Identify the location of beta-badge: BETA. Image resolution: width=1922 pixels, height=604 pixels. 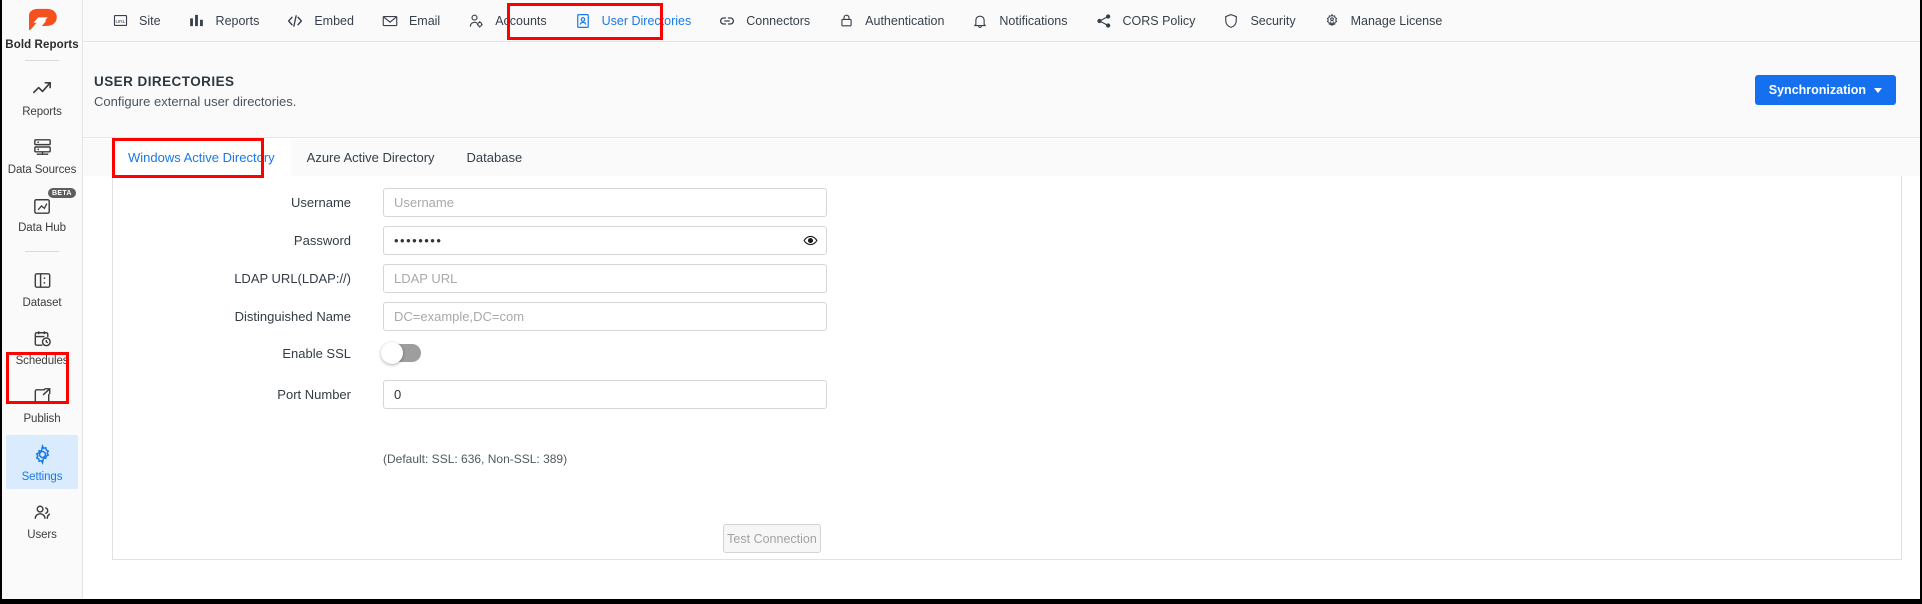
(62, 193).